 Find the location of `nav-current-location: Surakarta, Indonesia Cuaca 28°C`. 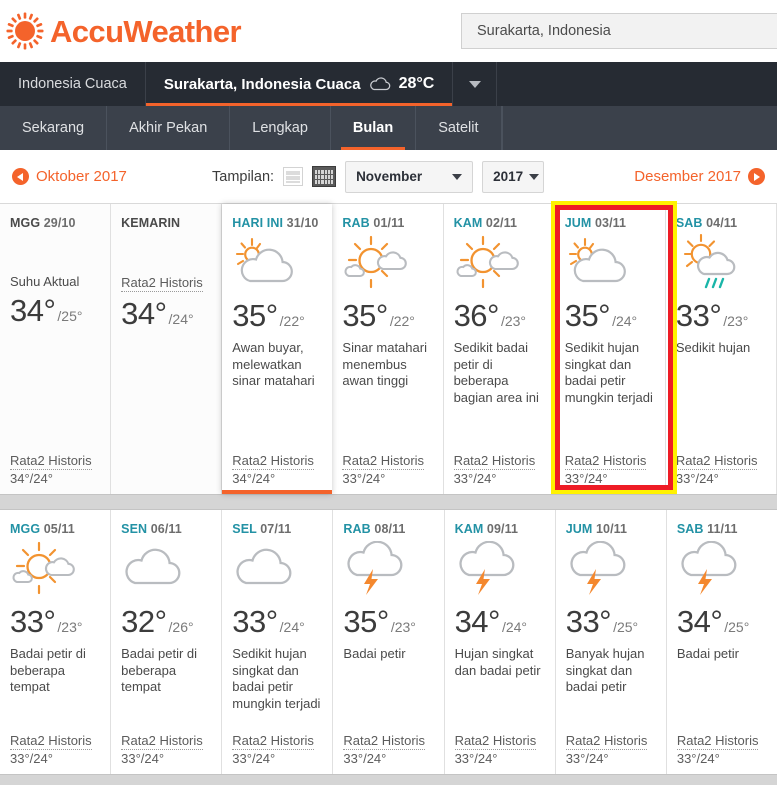

nav-current-location: Surakarta, Indonesia Cuaca 28°C is located at coordinates (299, 84).